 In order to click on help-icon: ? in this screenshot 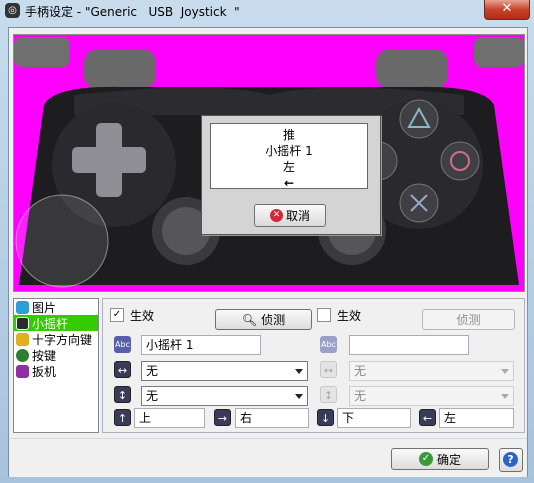, I will do `click(510, 459)`.